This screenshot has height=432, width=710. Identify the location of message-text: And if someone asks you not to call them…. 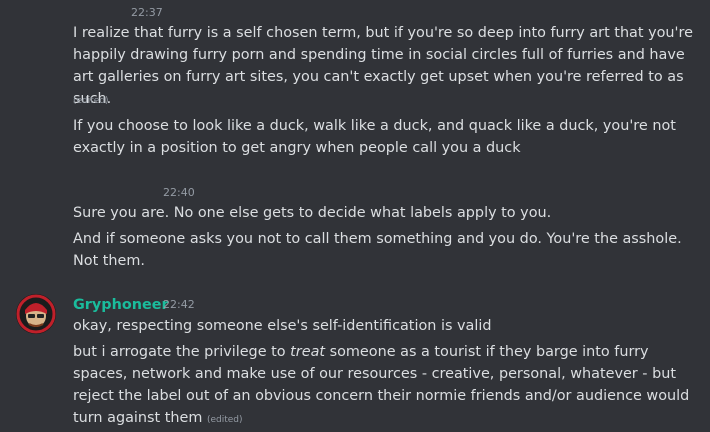
(377, 250).